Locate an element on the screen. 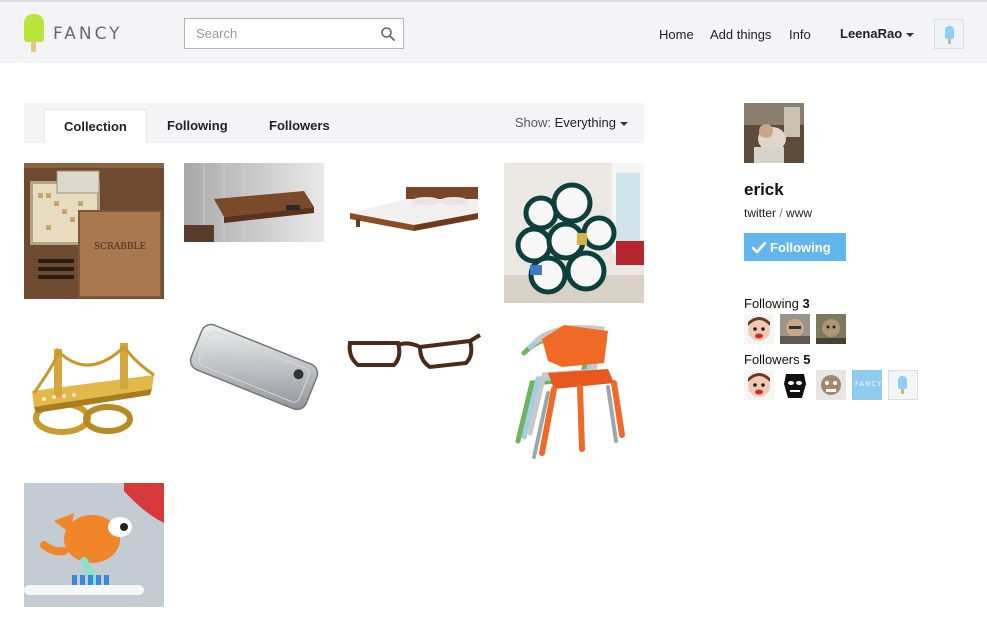 The image size is (987, 636). fancy-badge-text: FANCY is located at coordinates (868, 384).